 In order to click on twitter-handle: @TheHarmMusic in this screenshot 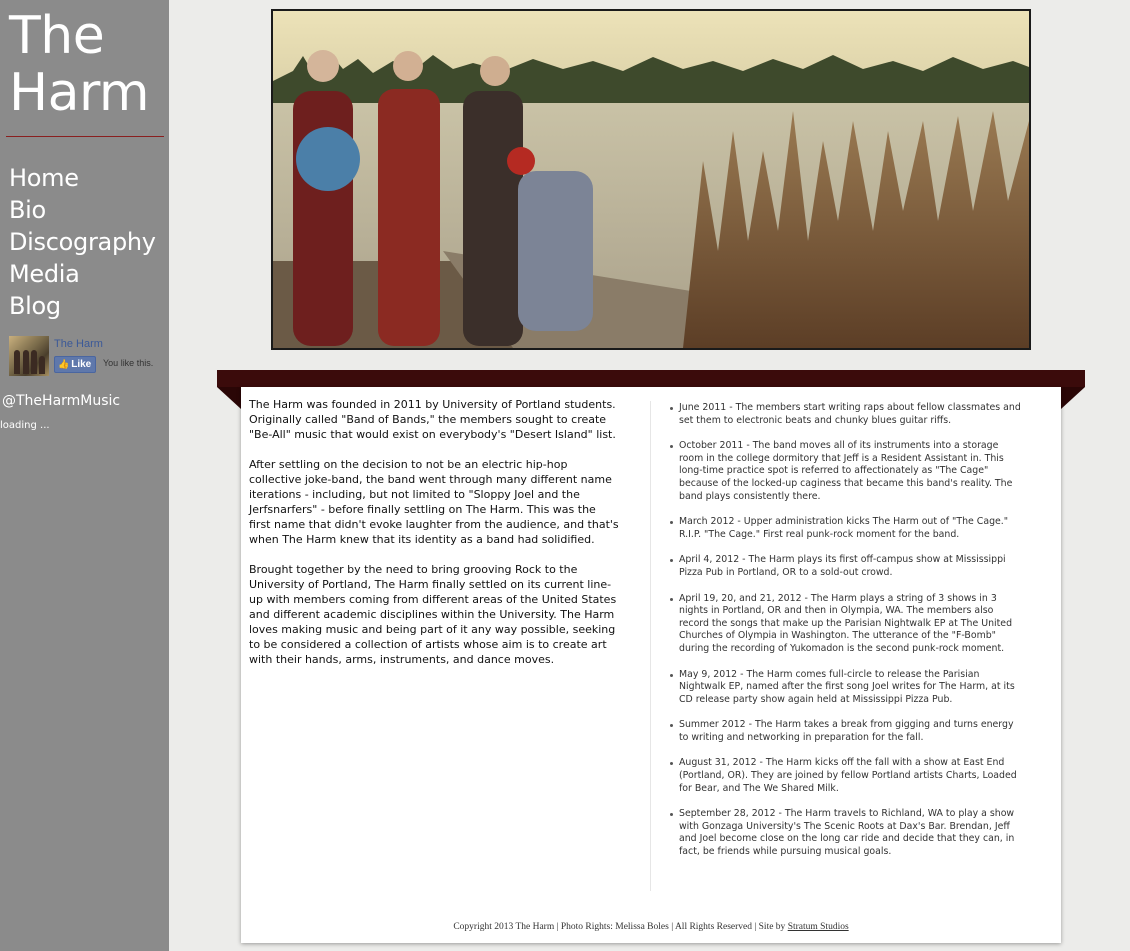, I will do `click(61, 401)`.